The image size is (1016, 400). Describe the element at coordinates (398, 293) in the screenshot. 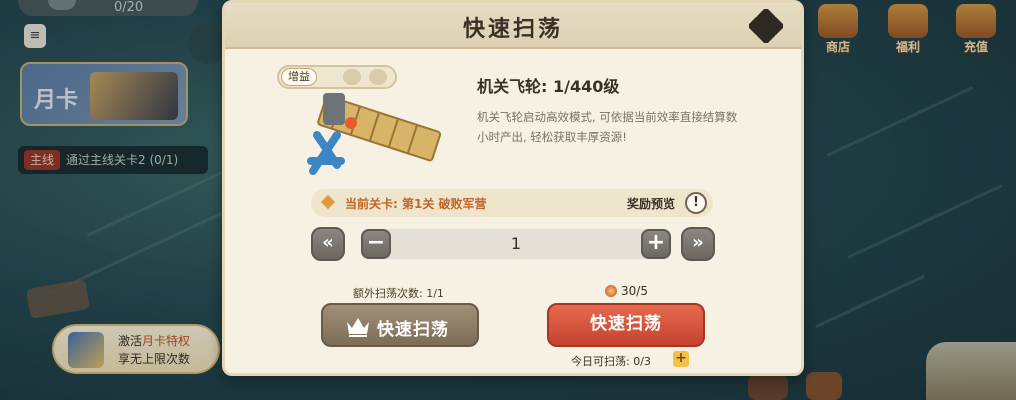

I see `extra-sweep-count: 额外扫荡次数: 1/1` at that location.